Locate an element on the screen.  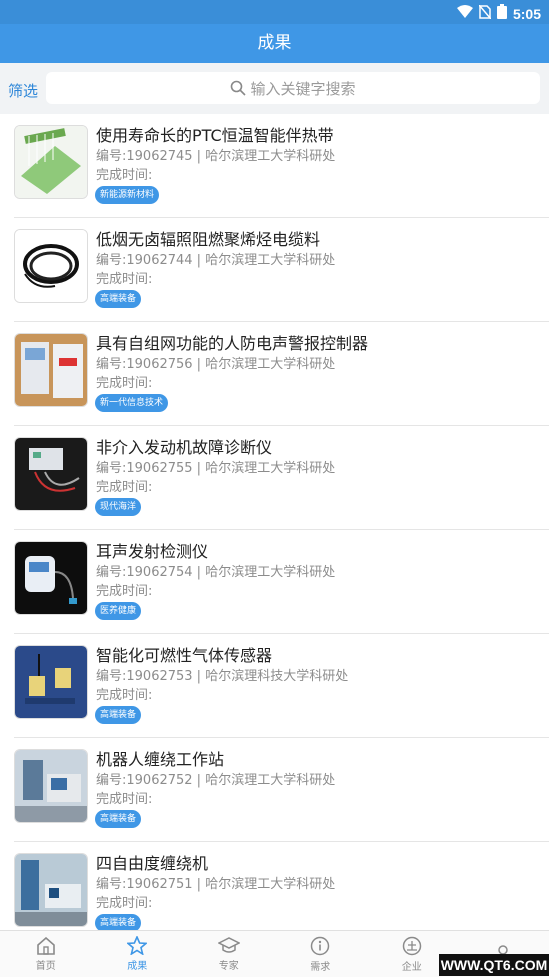
item-title: 使用寿命长的PTC恒温智能伴热带 is located at coordinates (215, 134).